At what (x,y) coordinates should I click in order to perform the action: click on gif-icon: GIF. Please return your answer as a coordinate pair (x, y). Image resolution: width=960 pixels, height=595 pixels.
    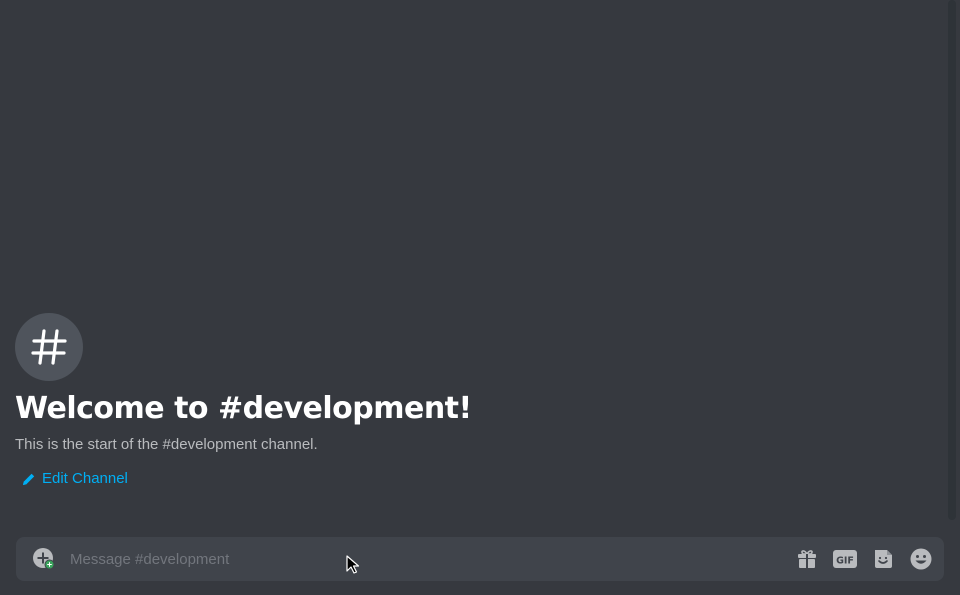
    Looking at the image, I should click on (845, 559).